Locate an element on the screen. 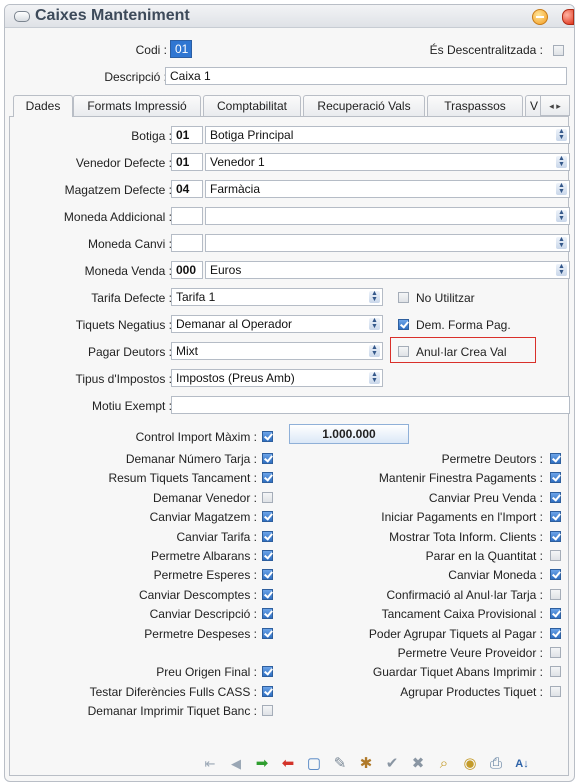 The width and height of the screenshot is (575, 782). no-utilitzar-checkbox is located at coordinates (403, 297).